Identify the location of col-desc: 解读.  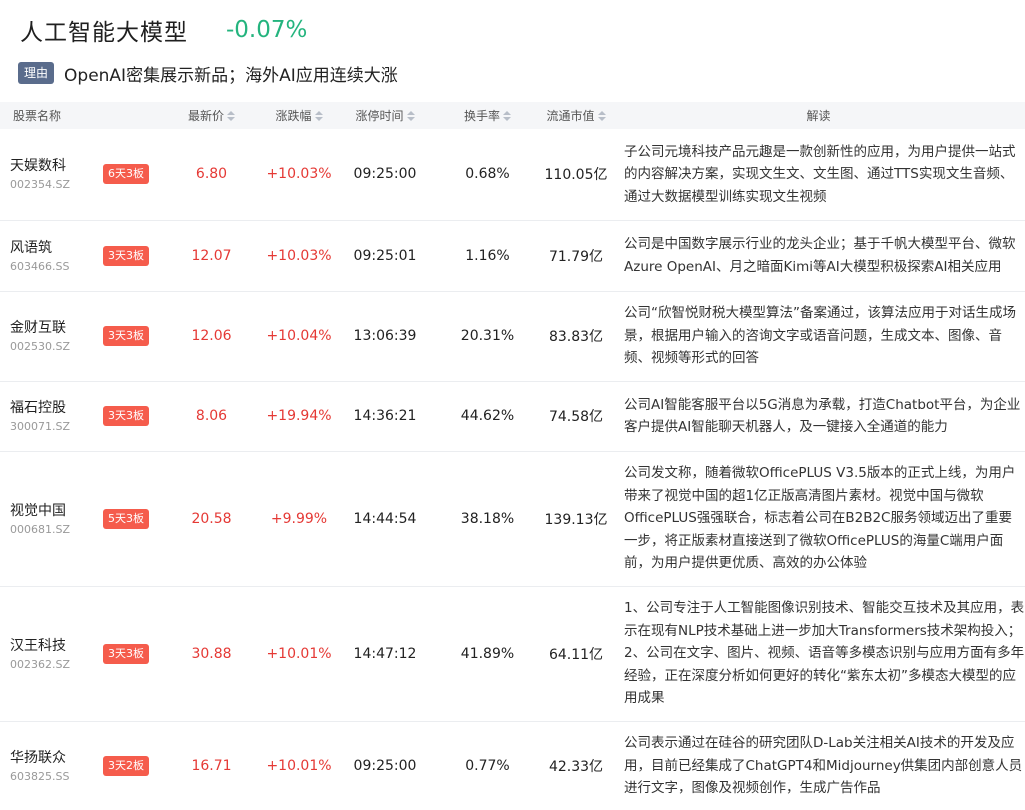
(818, 115).